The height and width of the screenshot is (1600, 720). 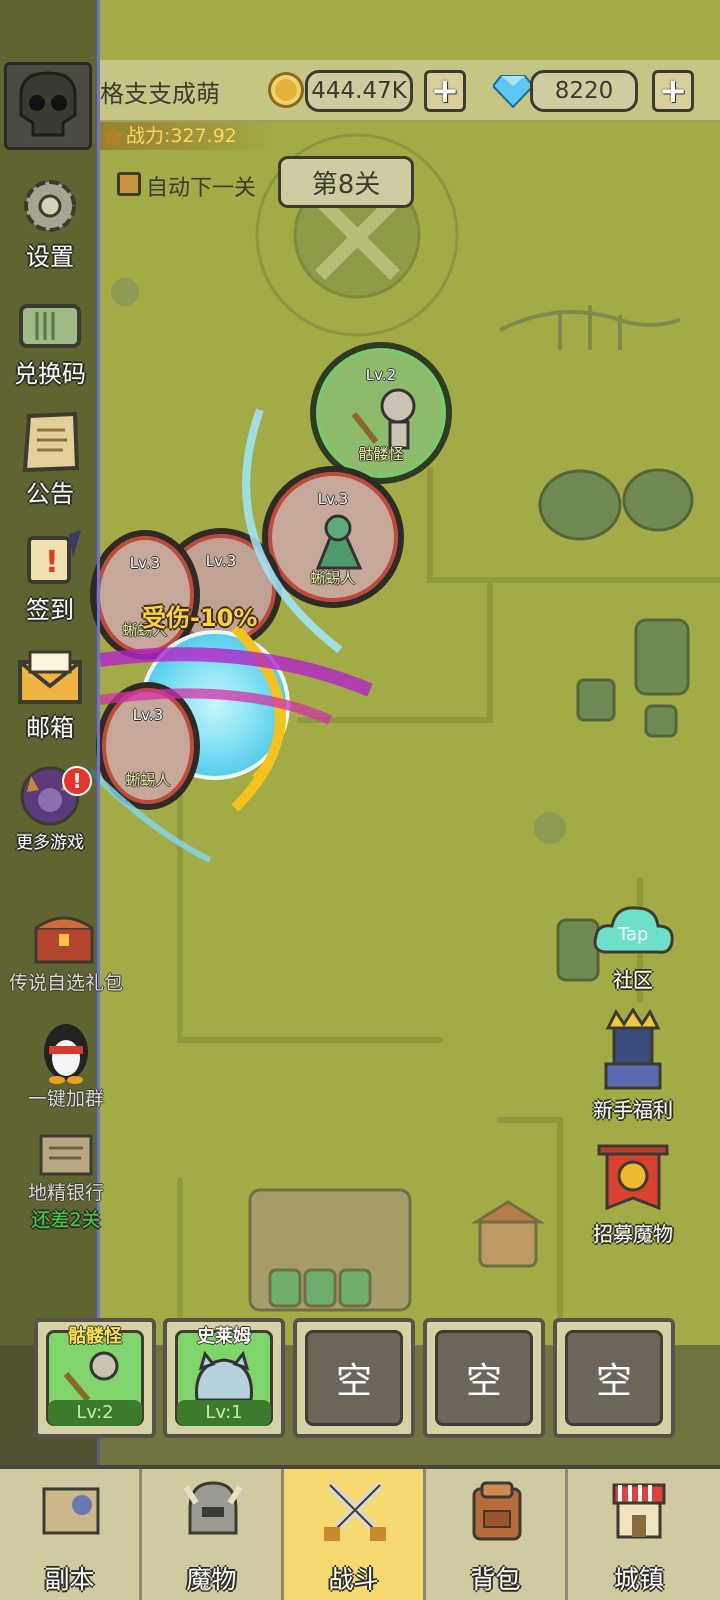 I want to click on tab-dungeon-label: 副本, so click(x=69, y=1579).